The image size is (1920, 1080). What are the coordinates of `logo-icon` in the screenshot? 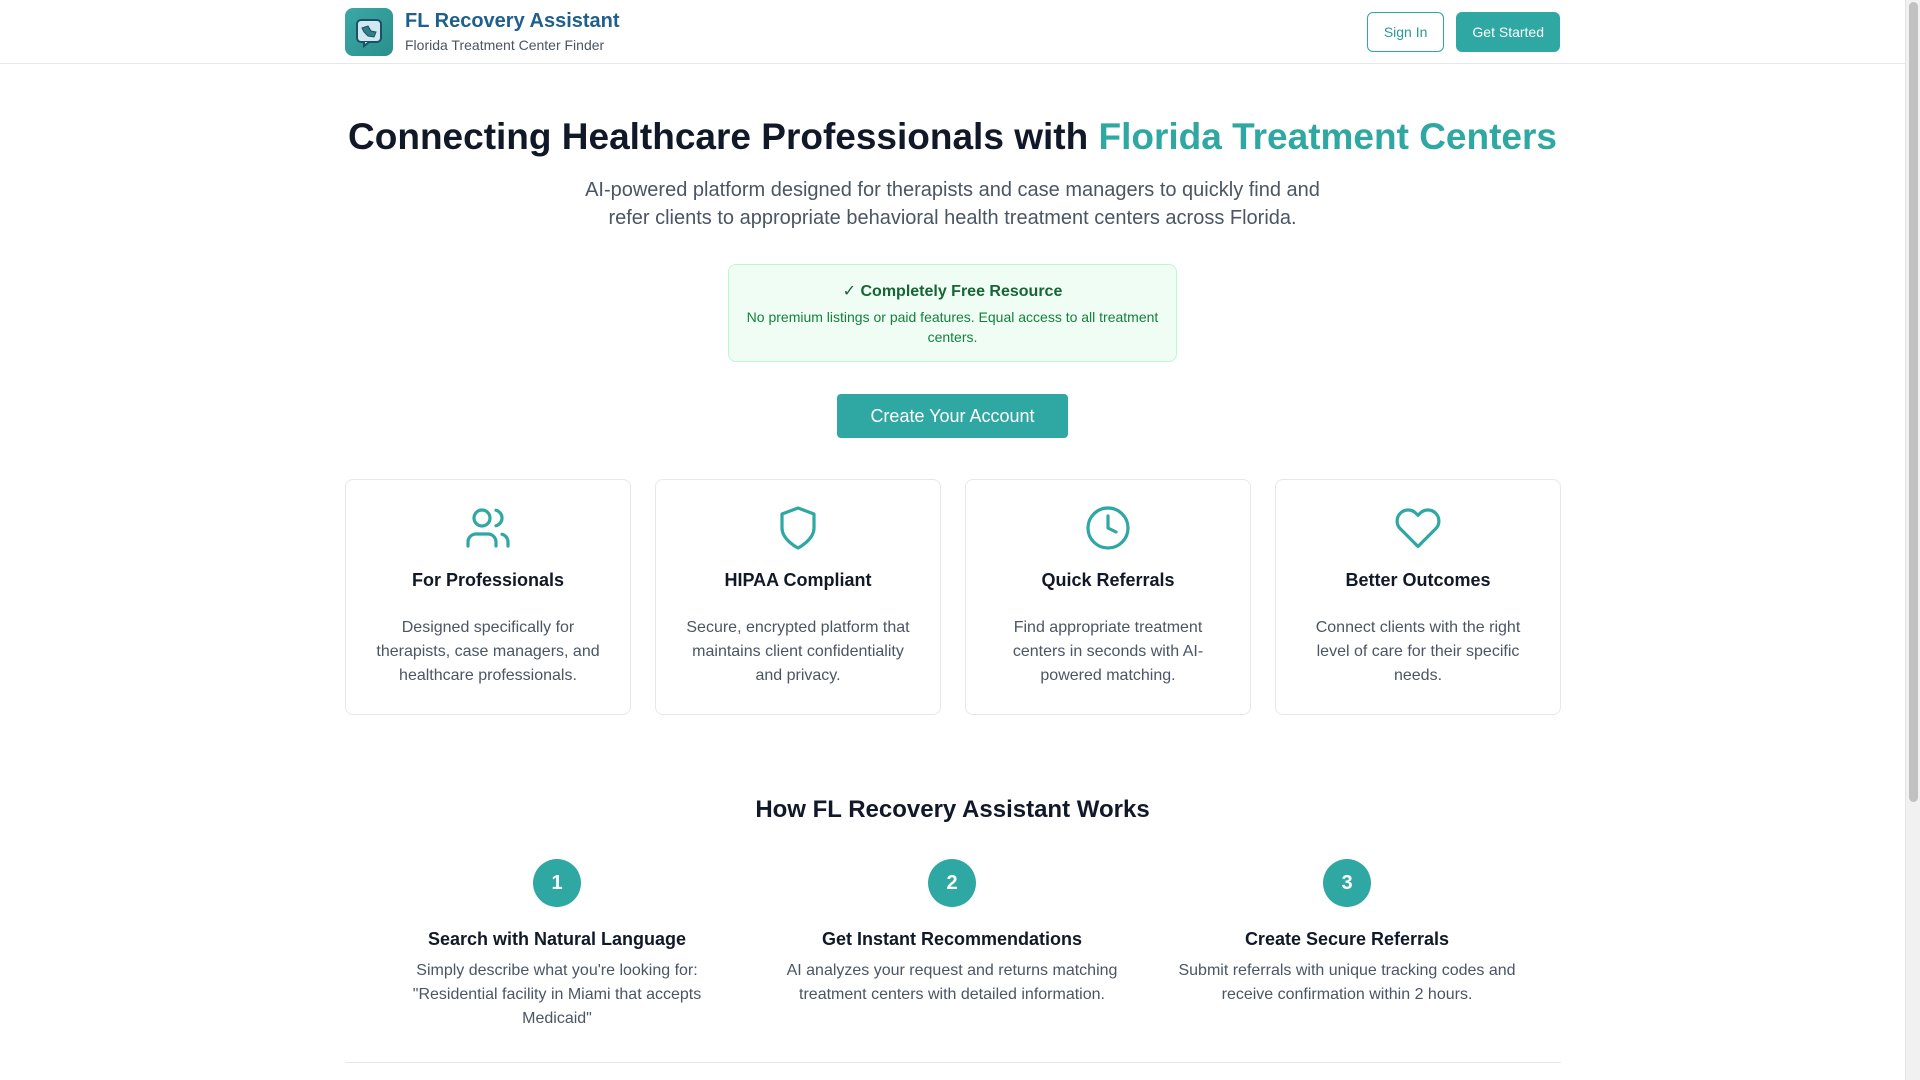 It's located at (369, 31).